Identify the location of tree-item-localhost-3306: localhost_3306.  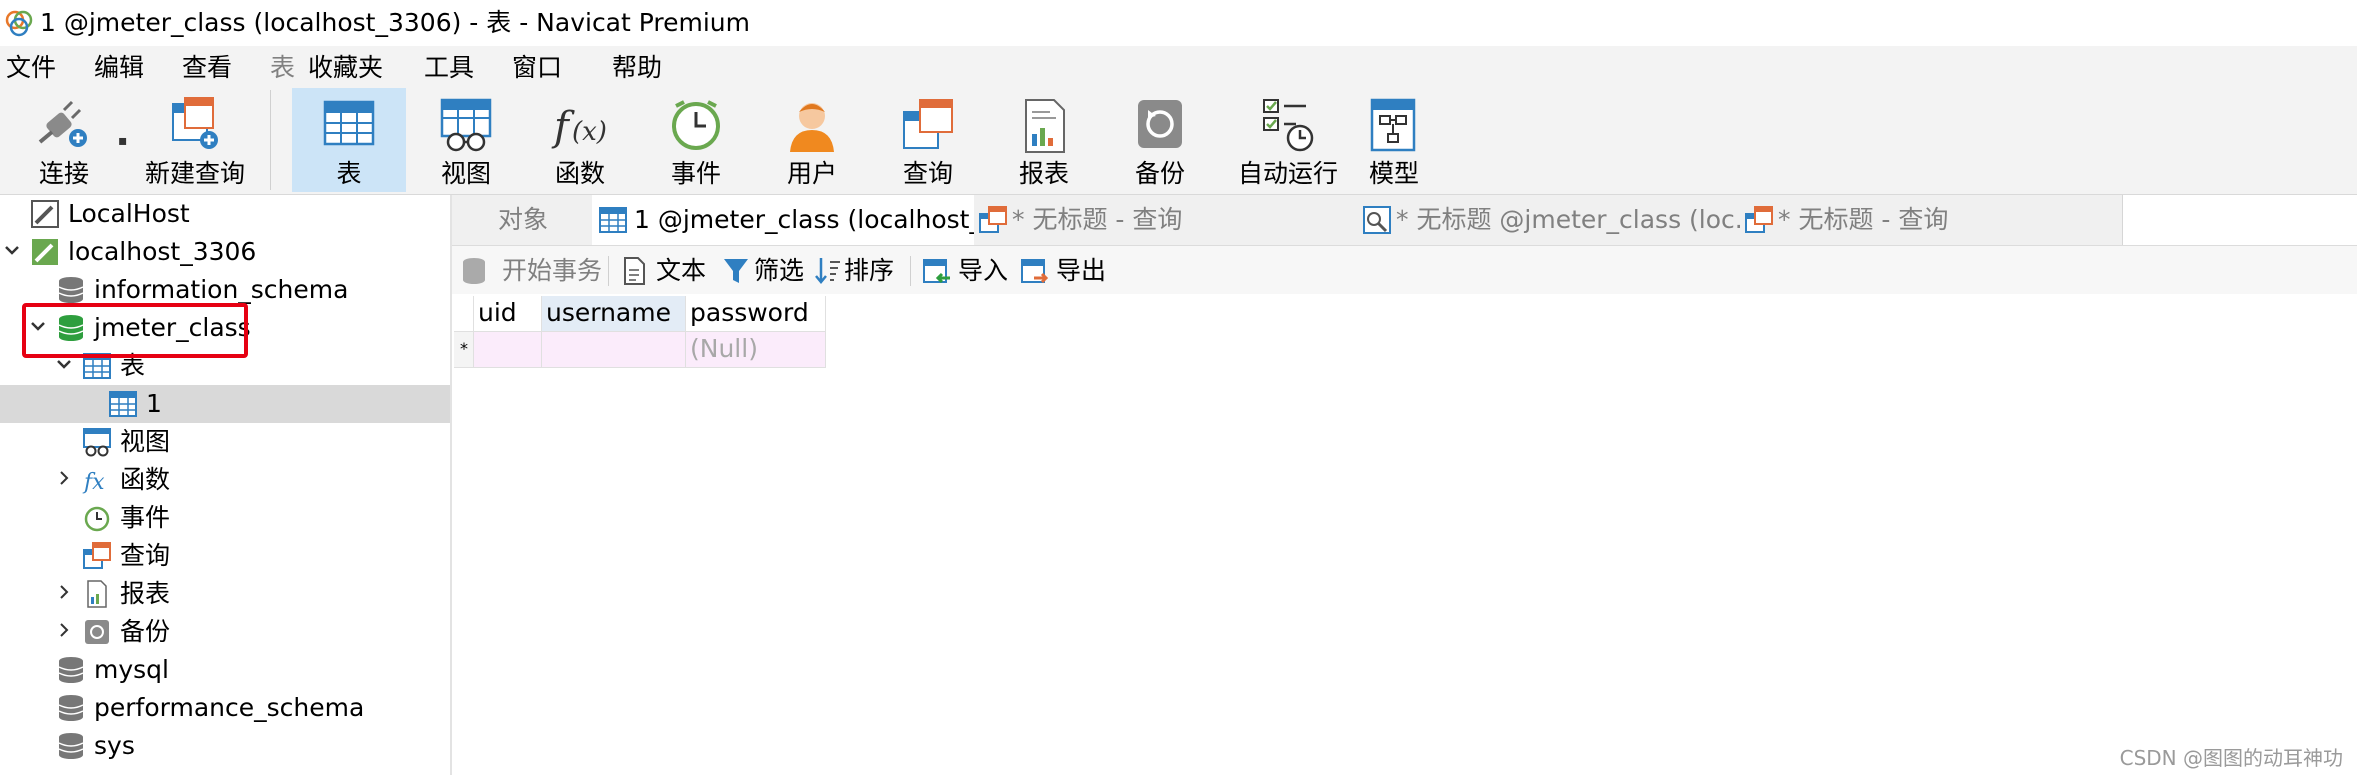
(225, 252).